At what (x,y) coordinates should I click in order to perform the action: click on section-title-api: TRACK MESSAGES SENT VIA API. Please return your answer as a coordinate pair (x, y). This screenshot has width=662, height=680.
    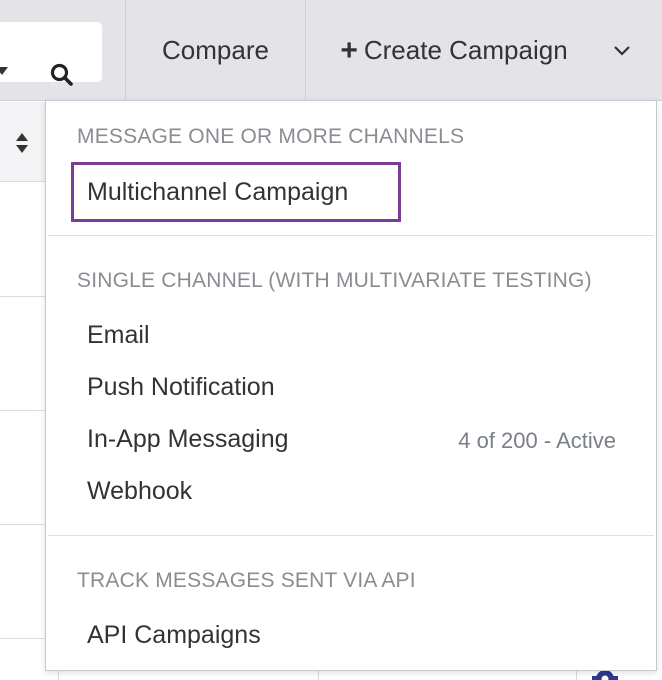
    Looking at the image, I should click on (246, 580).